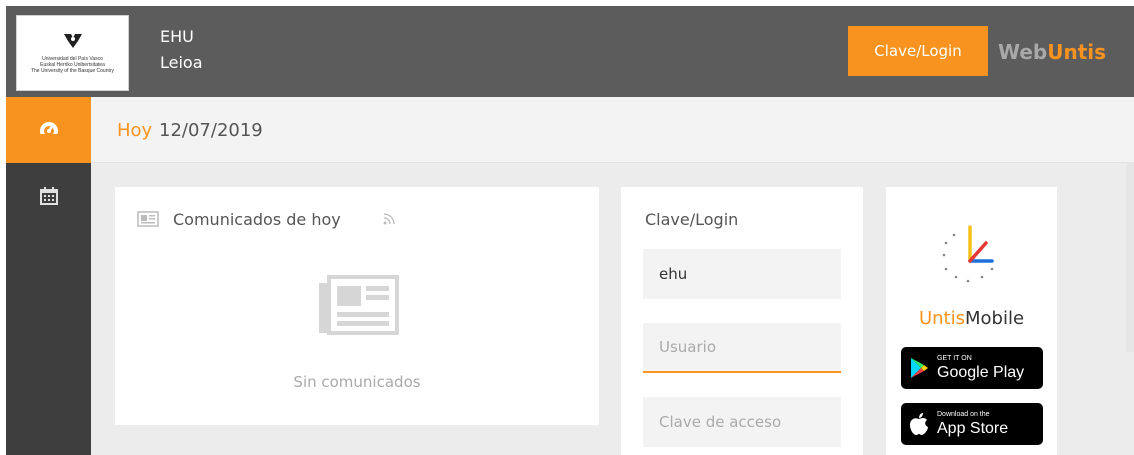 The height and width of the screenshot is (455, 1134). Describe the element at coordinates (211, 130) in the screenshot. I see `current-date: 12/07/2019` at that location.